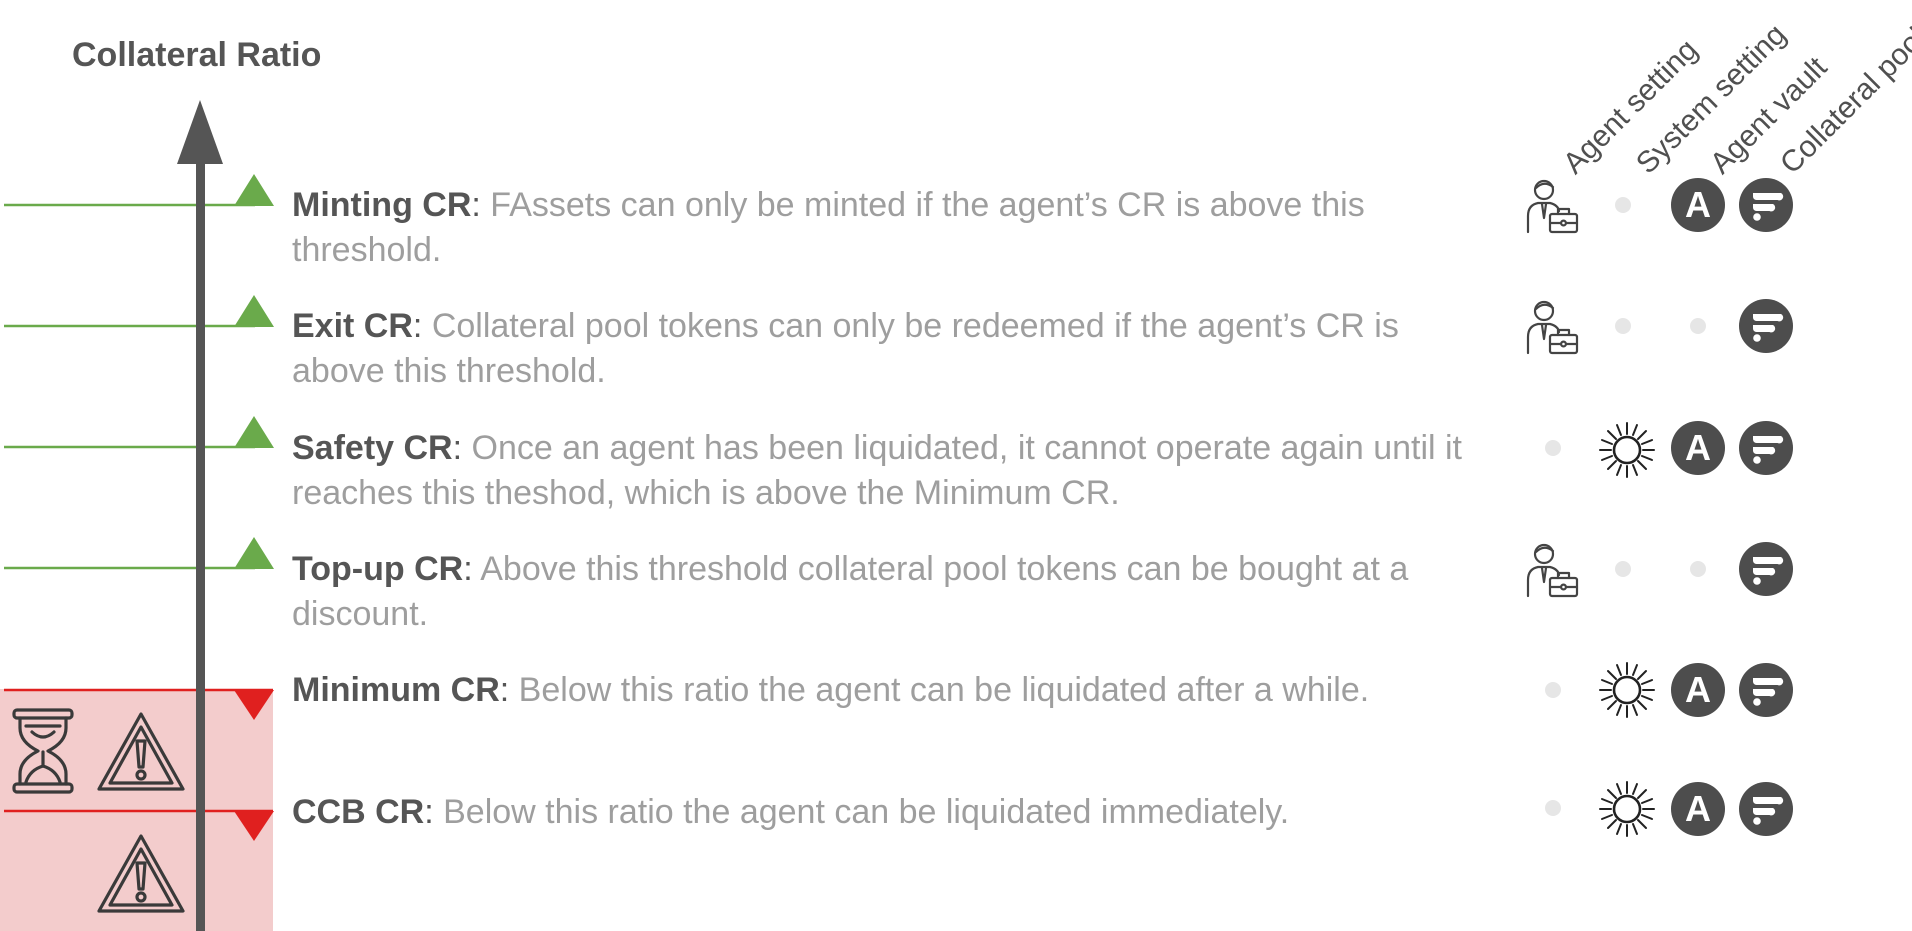 The image size is (1912, 931). Describe the element at coordinates (197, 55) in the screenshot. I see `axis-title: Collateral Ratio` at that location.